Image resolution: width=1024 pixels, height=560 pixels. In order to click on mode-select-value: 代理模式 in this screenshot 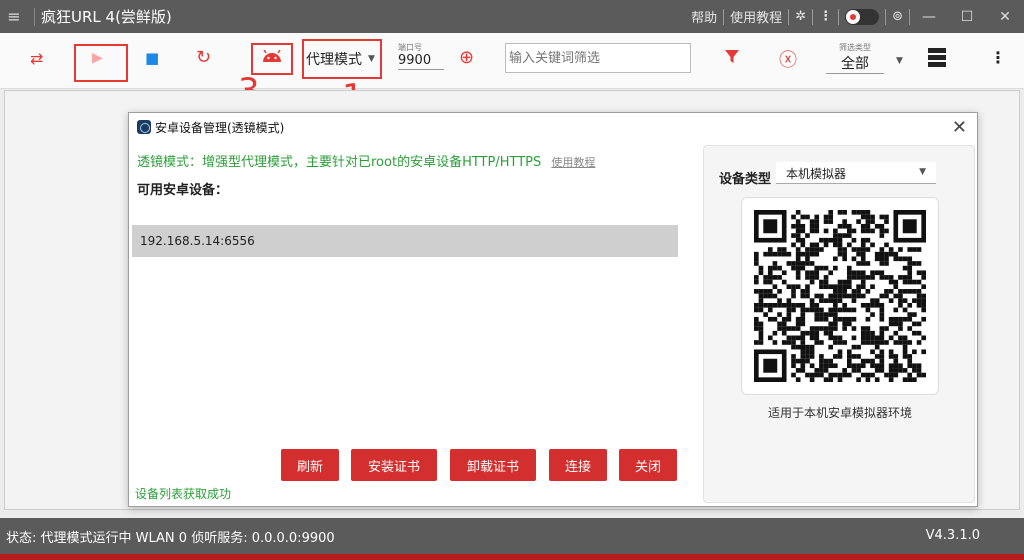, I will do `click(334, 60)`.